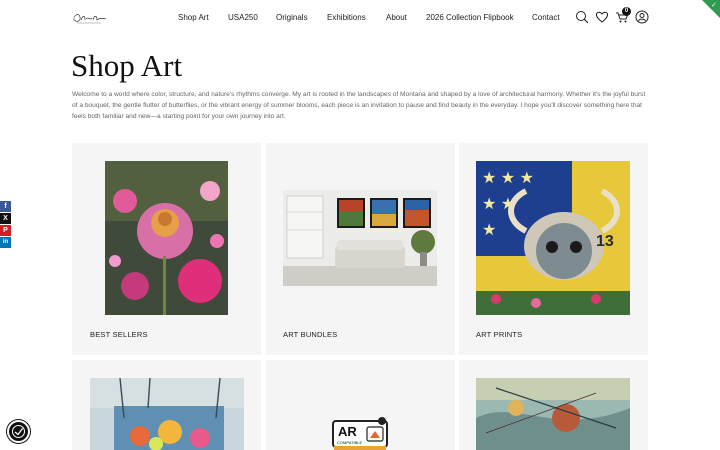  Describe the element at coordinates (582, 17) in the screenshot. I see `search-icon` at that location.